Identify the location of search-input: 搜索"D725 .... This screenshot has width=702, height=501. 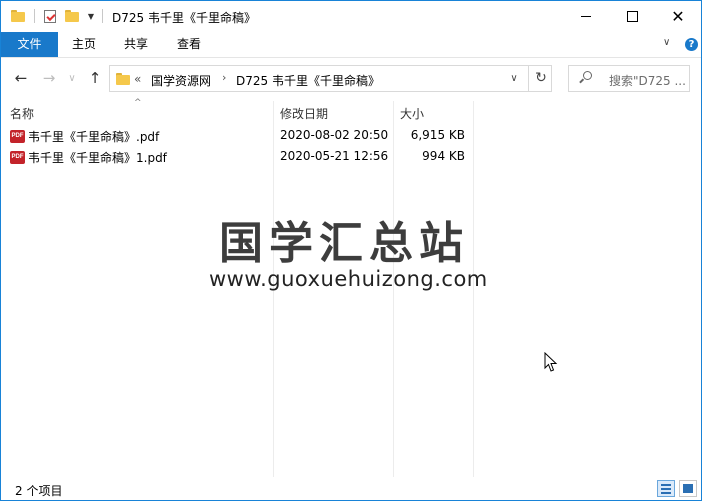
(629, 78).